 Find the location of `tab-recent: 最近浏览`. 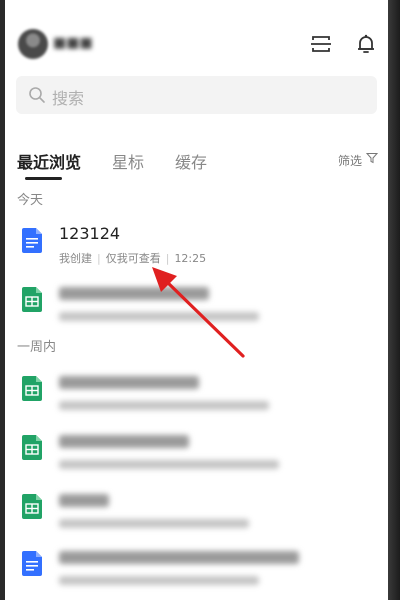

tab-recent: 最近浏览 is located at coordinates (49, 161).